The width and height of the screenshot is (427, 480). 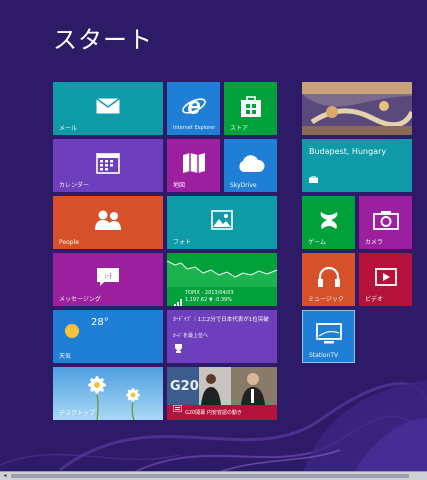 I want to click on calendar-icon, so click(x=108, y=163).